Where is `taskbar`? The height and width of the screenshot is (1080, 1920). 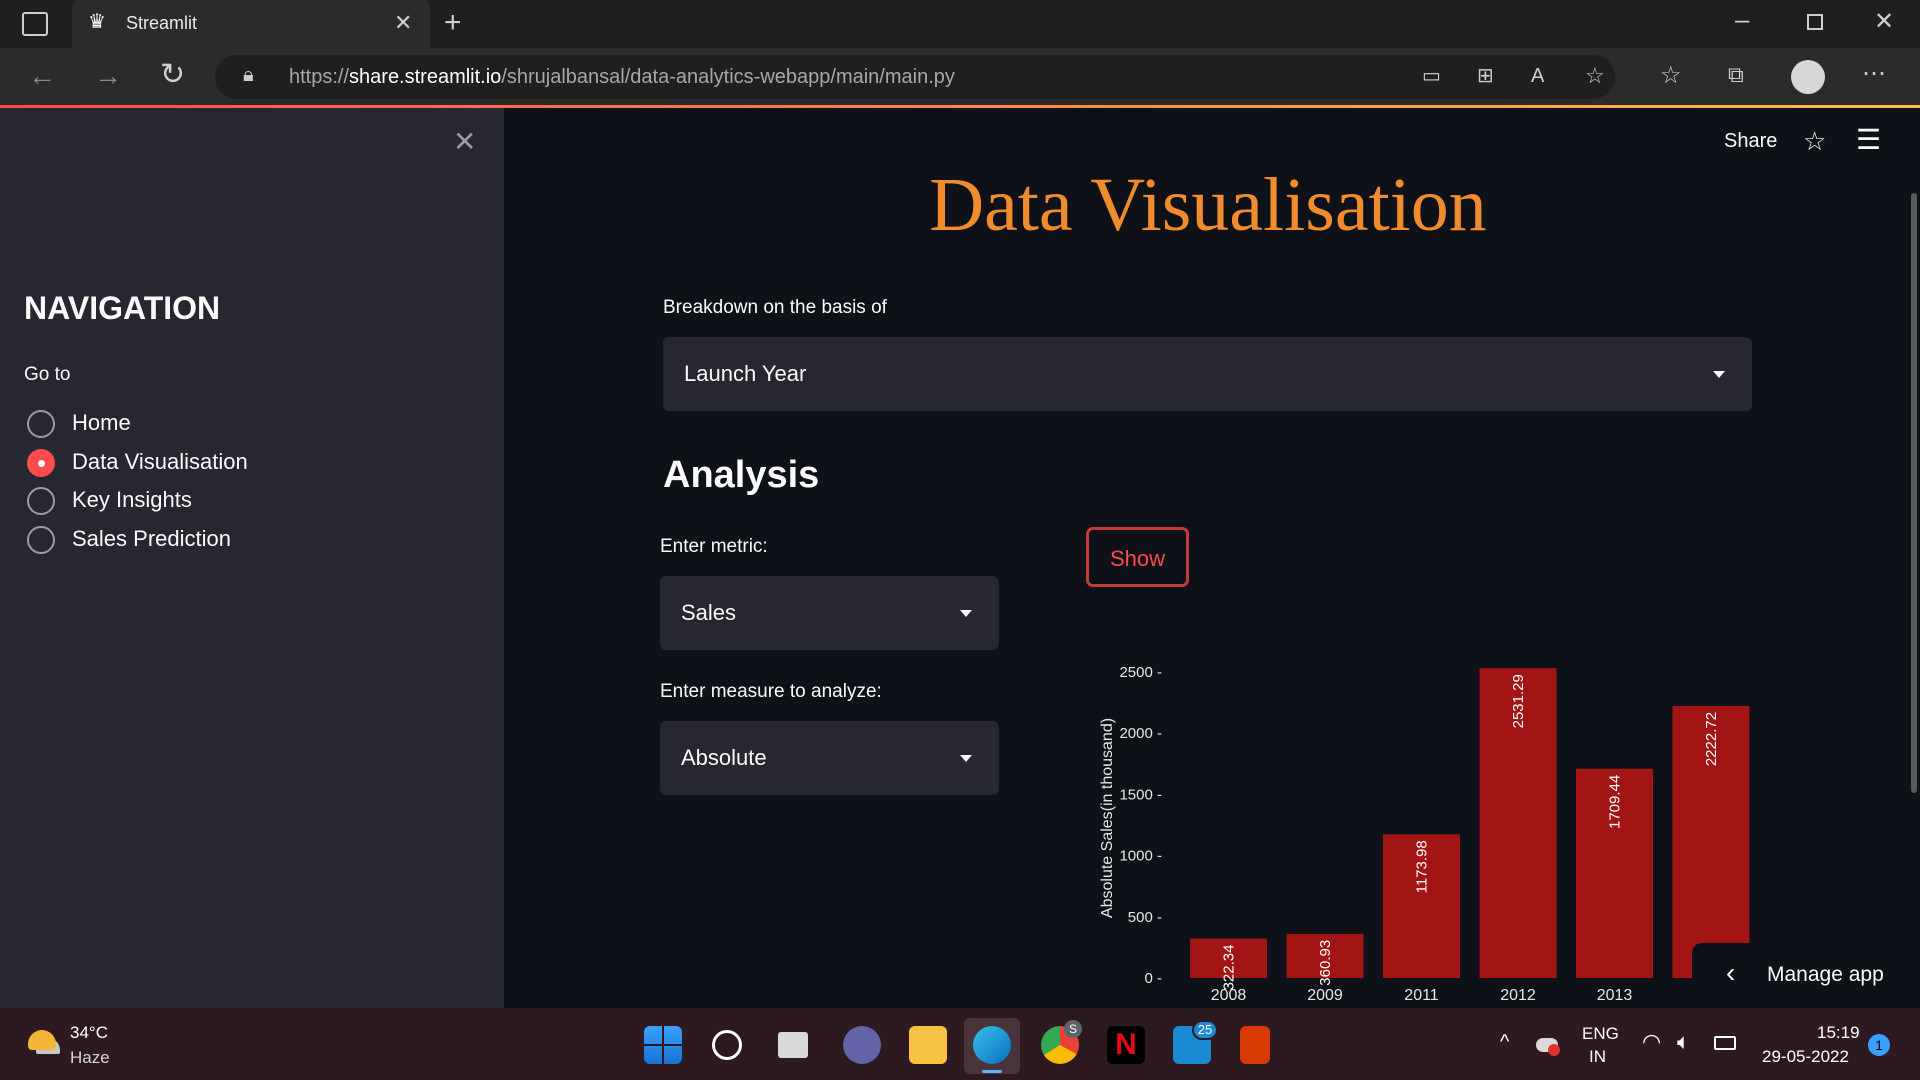
taskbar is located at coordinates (960, 1044).